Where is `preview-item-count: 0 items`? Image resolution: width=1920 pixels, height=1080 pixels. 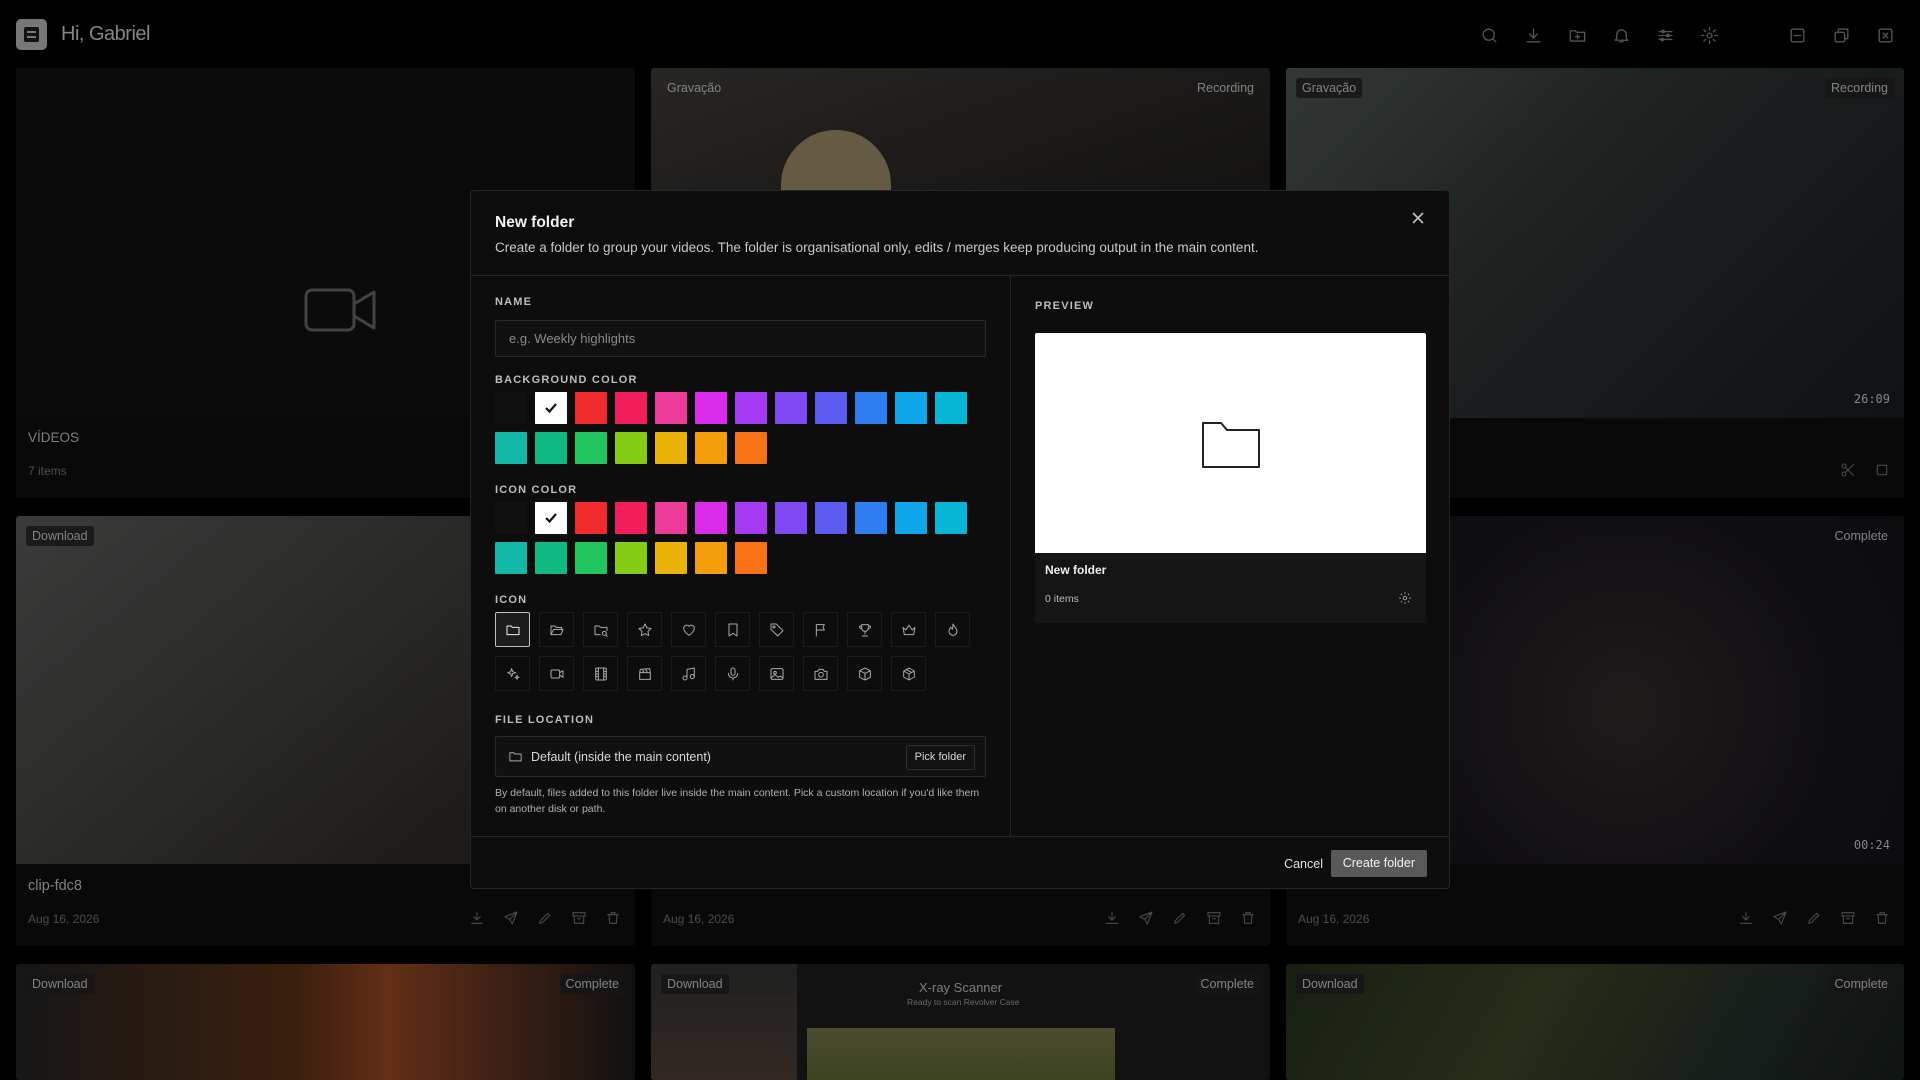
preview-item-count: 0 items is located at coordinates (1062, 599).